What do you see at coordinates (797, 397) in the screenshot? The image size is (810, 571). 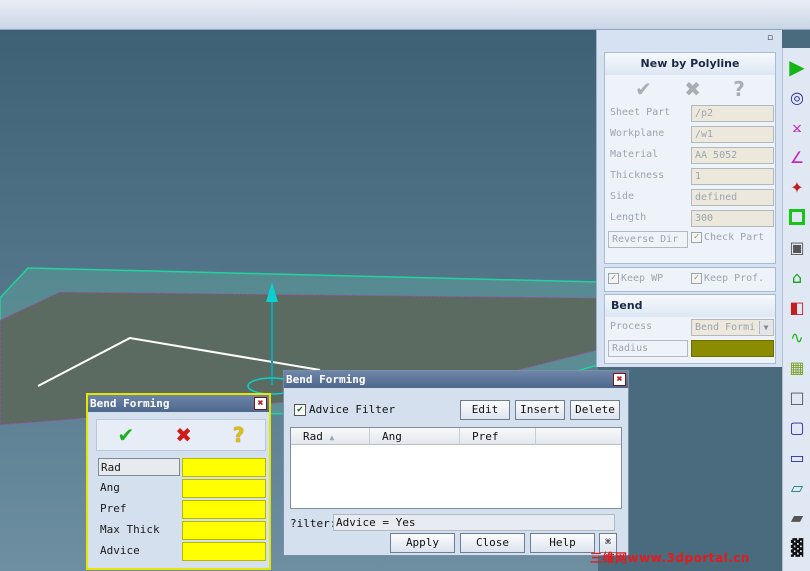 I see `select-icon: □` at bounding box center [797, 397].